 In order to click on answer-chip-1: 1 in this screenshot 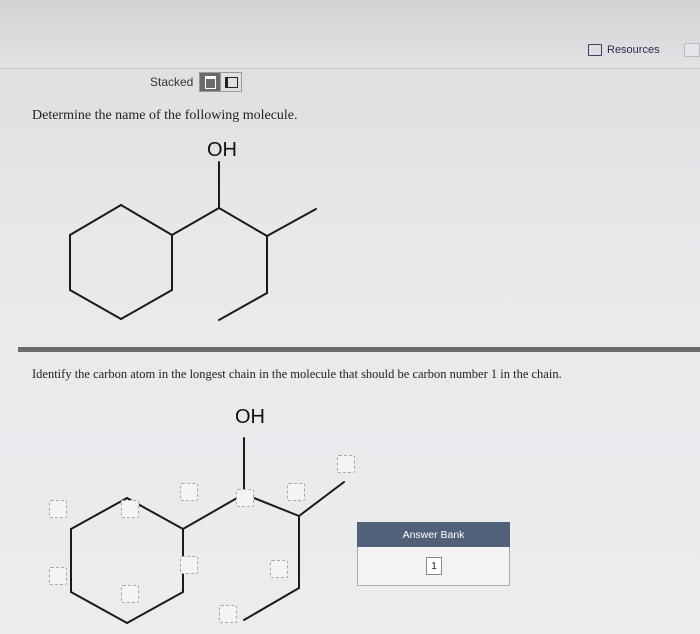, I will do `click(434, 566)`.